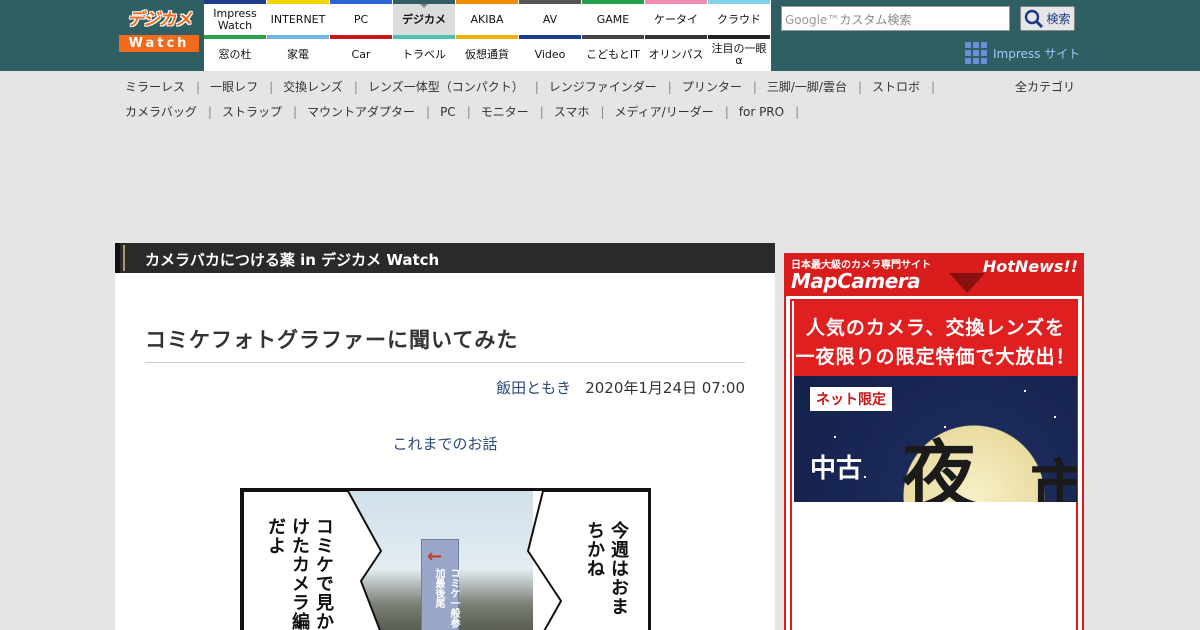 This screenshot has height=630, width=1200. What do you see at coordinates (159, 43) in the screenshot?
I see `logo-text-bottom: Watch` at bounding box center [159, 43].